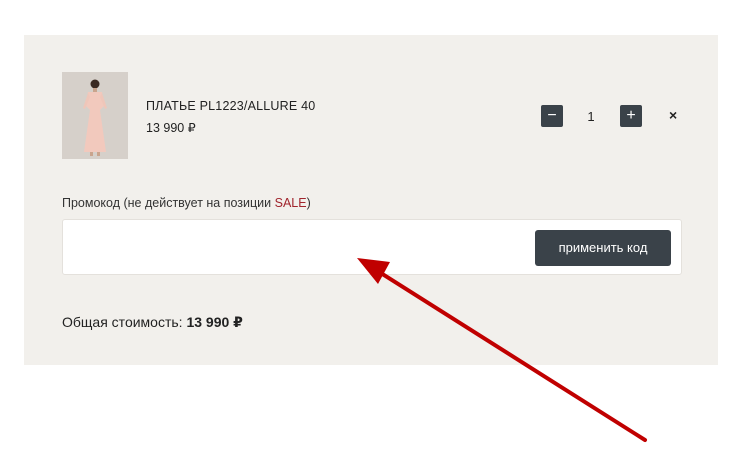 The height and width of the screenshot is (472, 752). I want to click on promo-code-form: применить код, so click(372, 247).